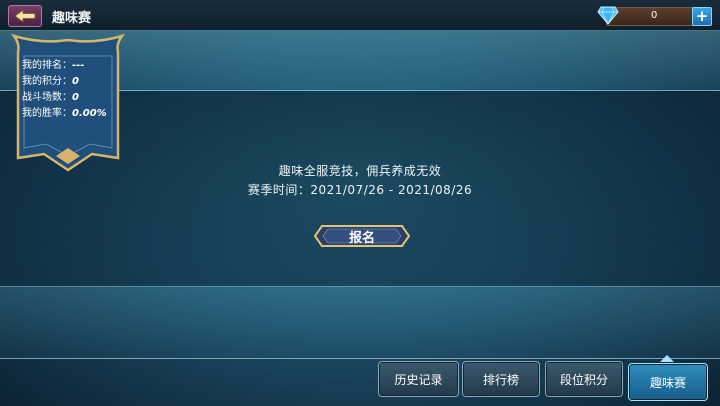  Describe the element at coordinates (47, 97) in the screenshot. I see `battles-label: 战斗场数：` at that location.